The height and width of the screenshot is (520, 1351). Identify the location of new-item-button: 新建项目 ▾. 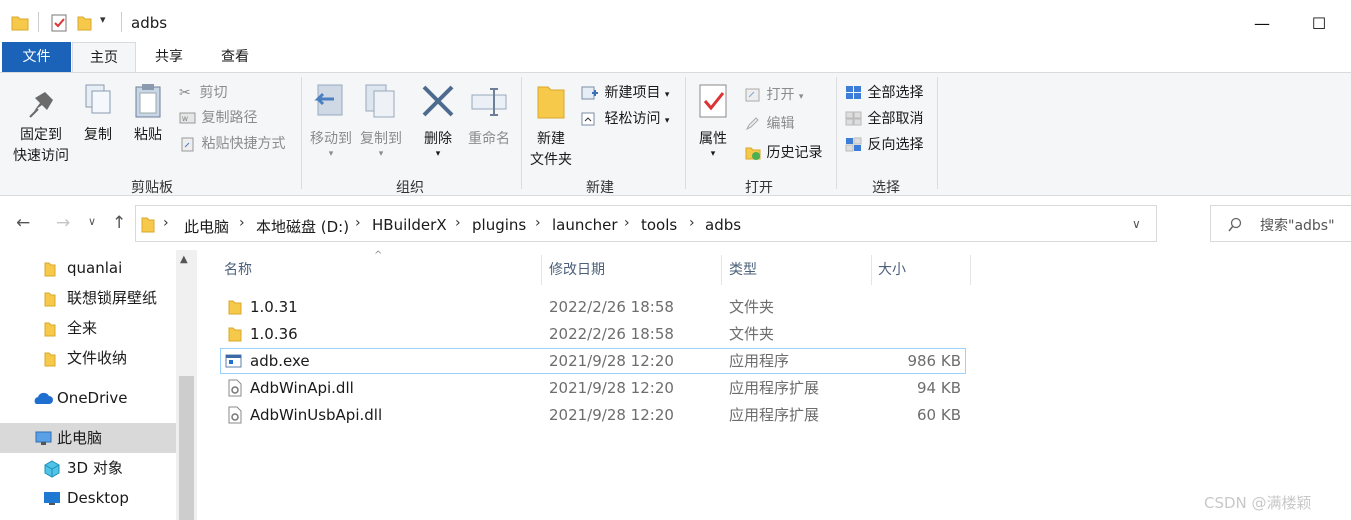
(624, 93).